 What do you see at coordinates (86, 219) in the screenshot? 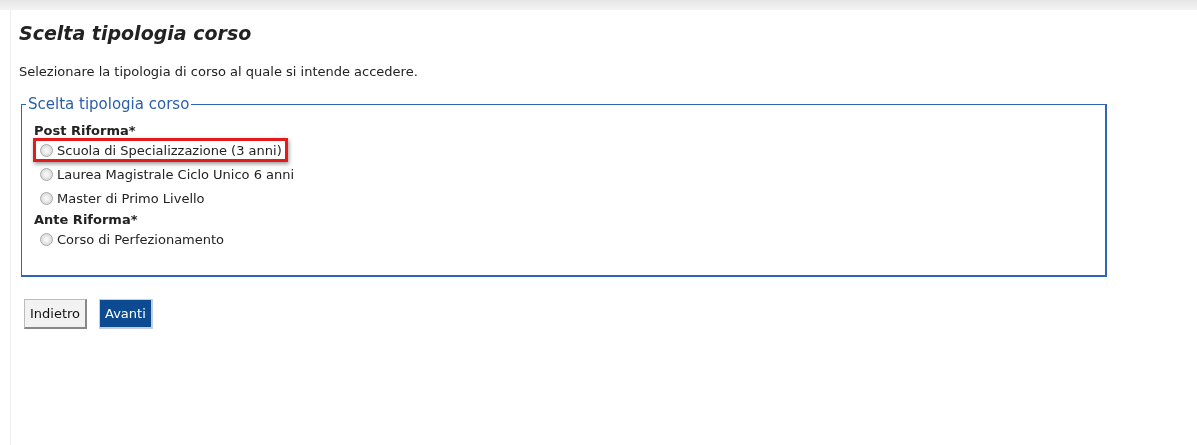
I see `group-label: Ante Riforma*` at bounding box center [86, 219].